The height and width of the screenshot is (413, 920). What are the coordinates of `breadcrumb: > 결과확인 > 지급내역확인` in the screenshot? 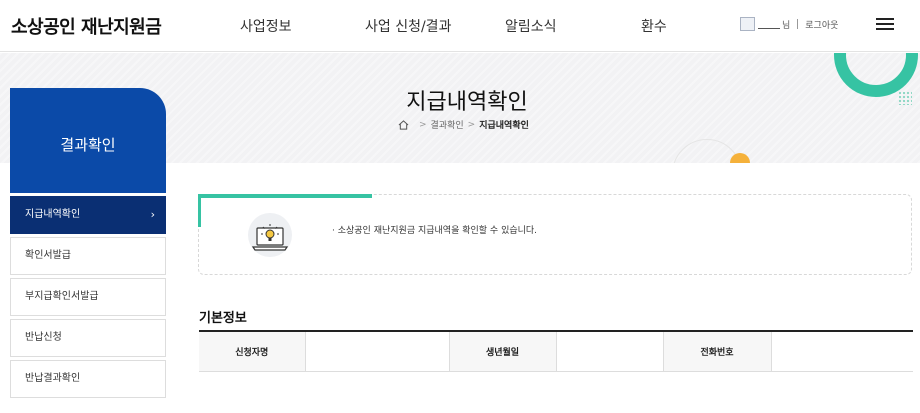 It's located at (463, 124).